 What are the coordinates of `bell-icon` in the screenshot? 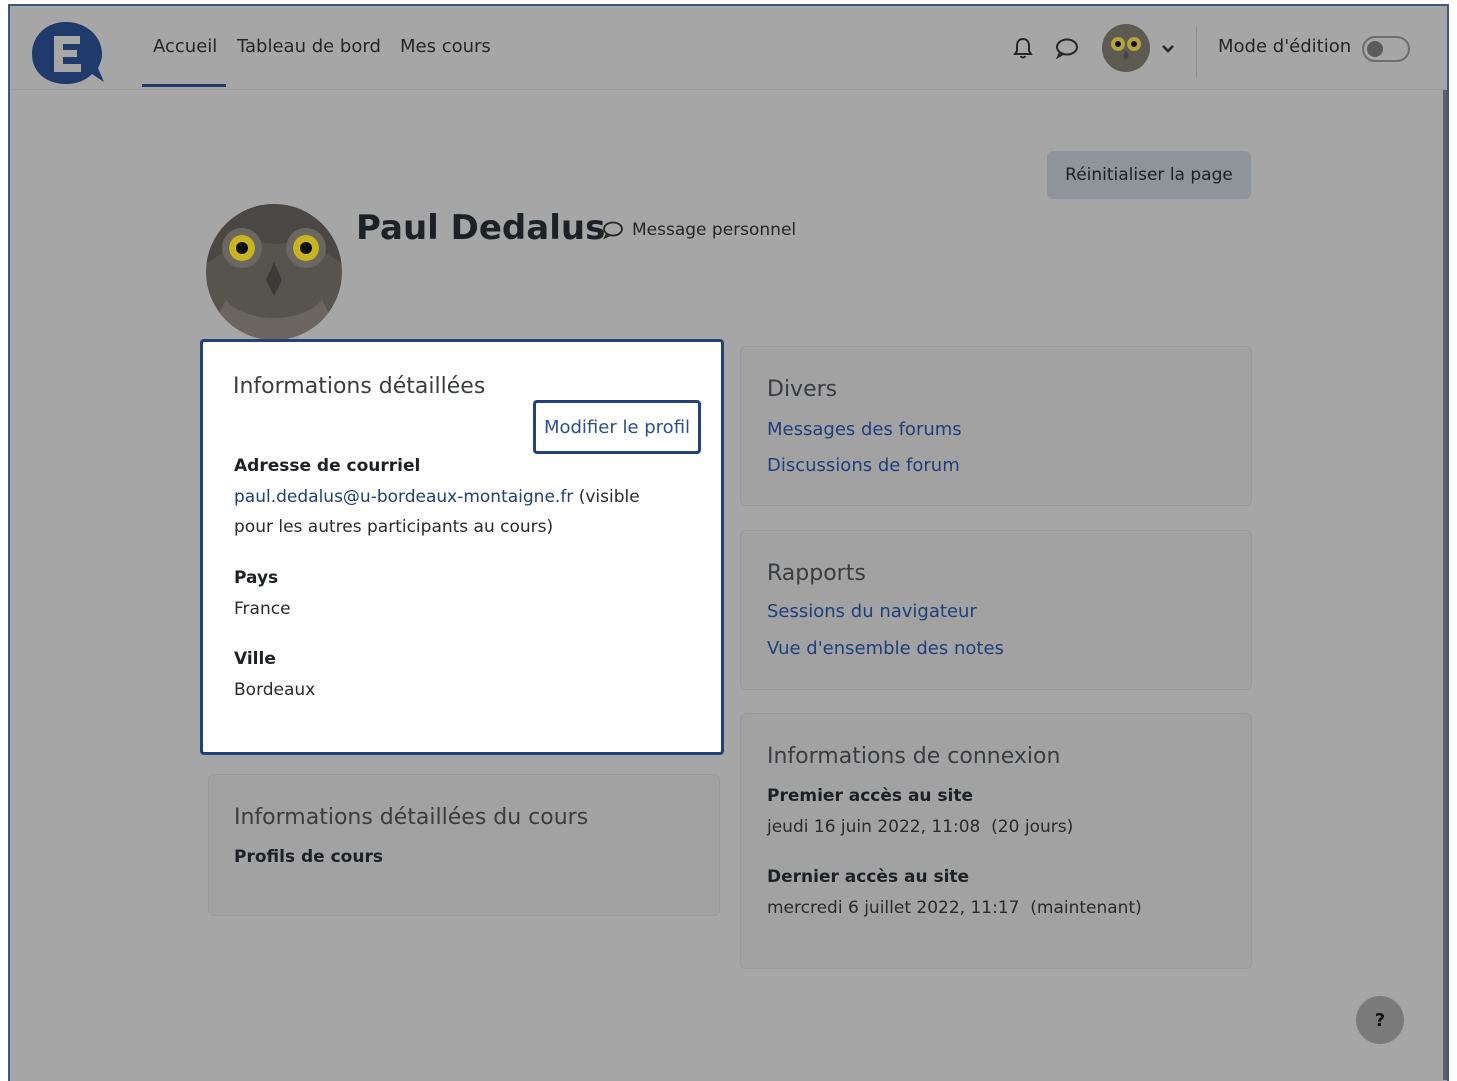 It's located at (1023, 48).